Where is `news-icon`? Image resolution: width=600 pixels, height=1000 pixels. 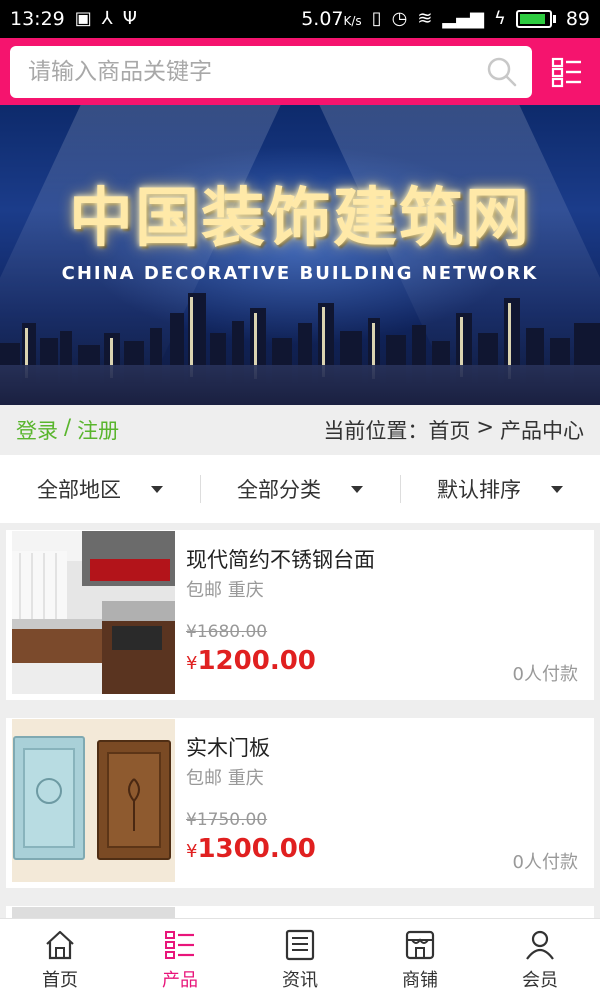
news-icon is located at coordinates (300, 944).